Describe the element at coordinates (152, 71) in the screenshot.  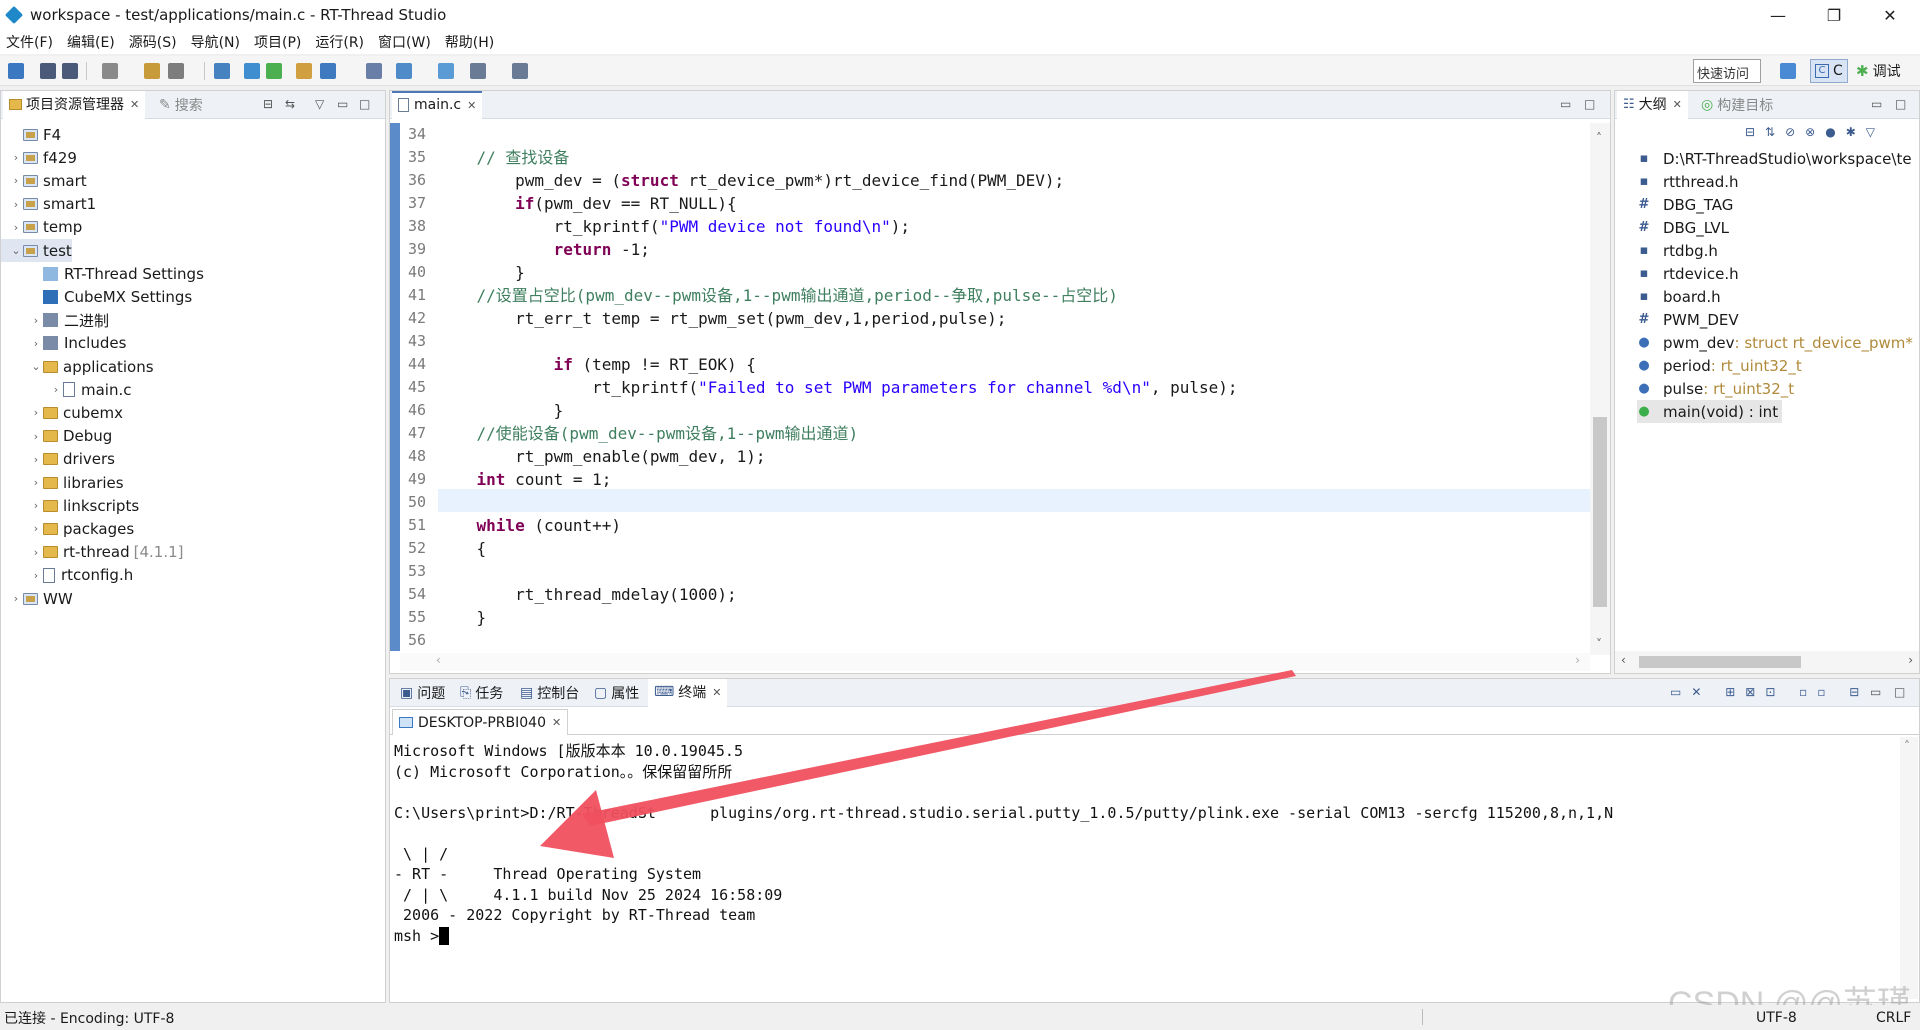
I see `rebuild-icon` at that location.